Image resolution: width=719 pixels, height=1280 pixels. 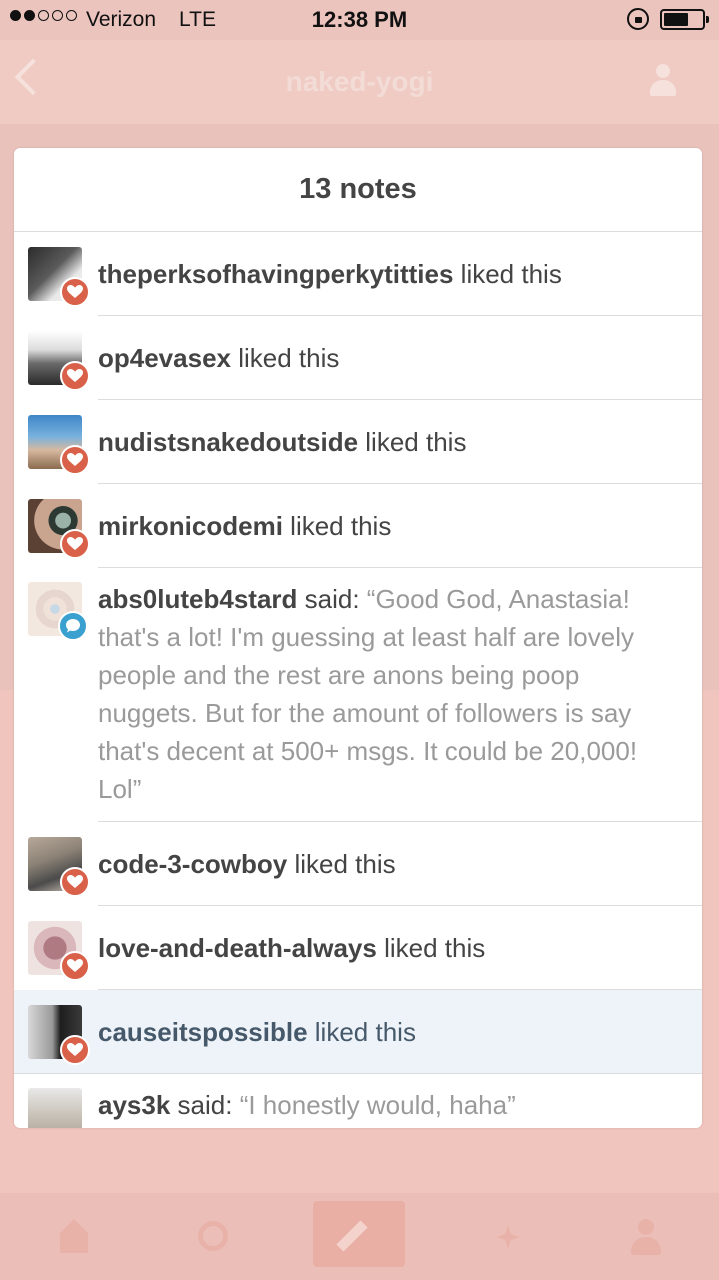 I want to click on note-username-link: theperksofhavingperkytitties, so click(x=275, y=274).